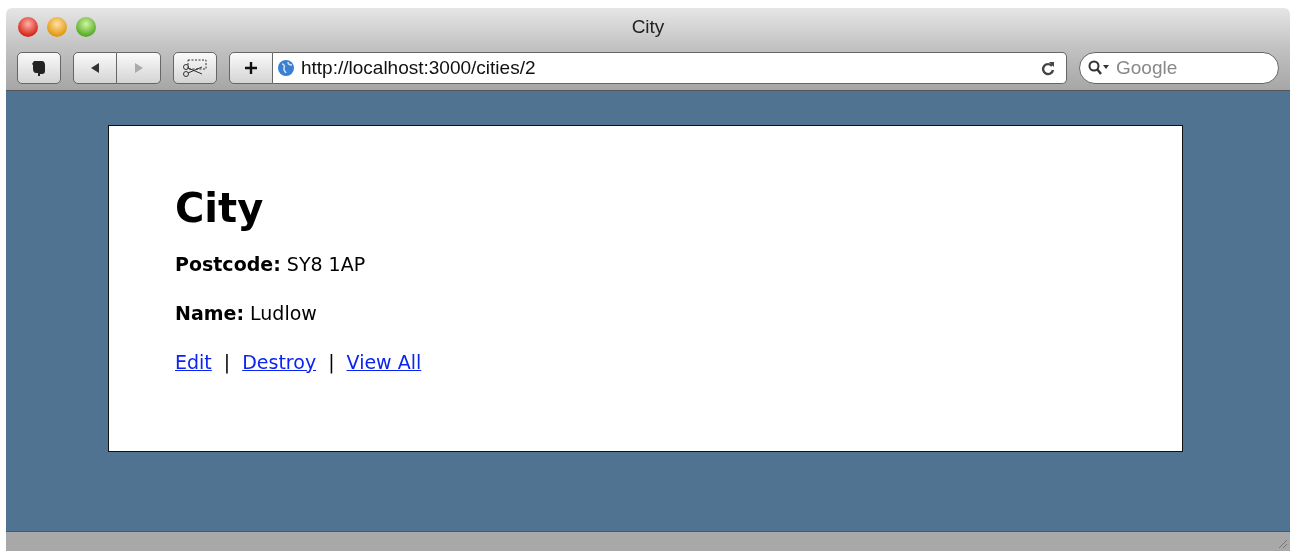 The height and width of the screenshot is (551, 1290). I want to click on field-text: Name: Ludlow, so click(246, 313).